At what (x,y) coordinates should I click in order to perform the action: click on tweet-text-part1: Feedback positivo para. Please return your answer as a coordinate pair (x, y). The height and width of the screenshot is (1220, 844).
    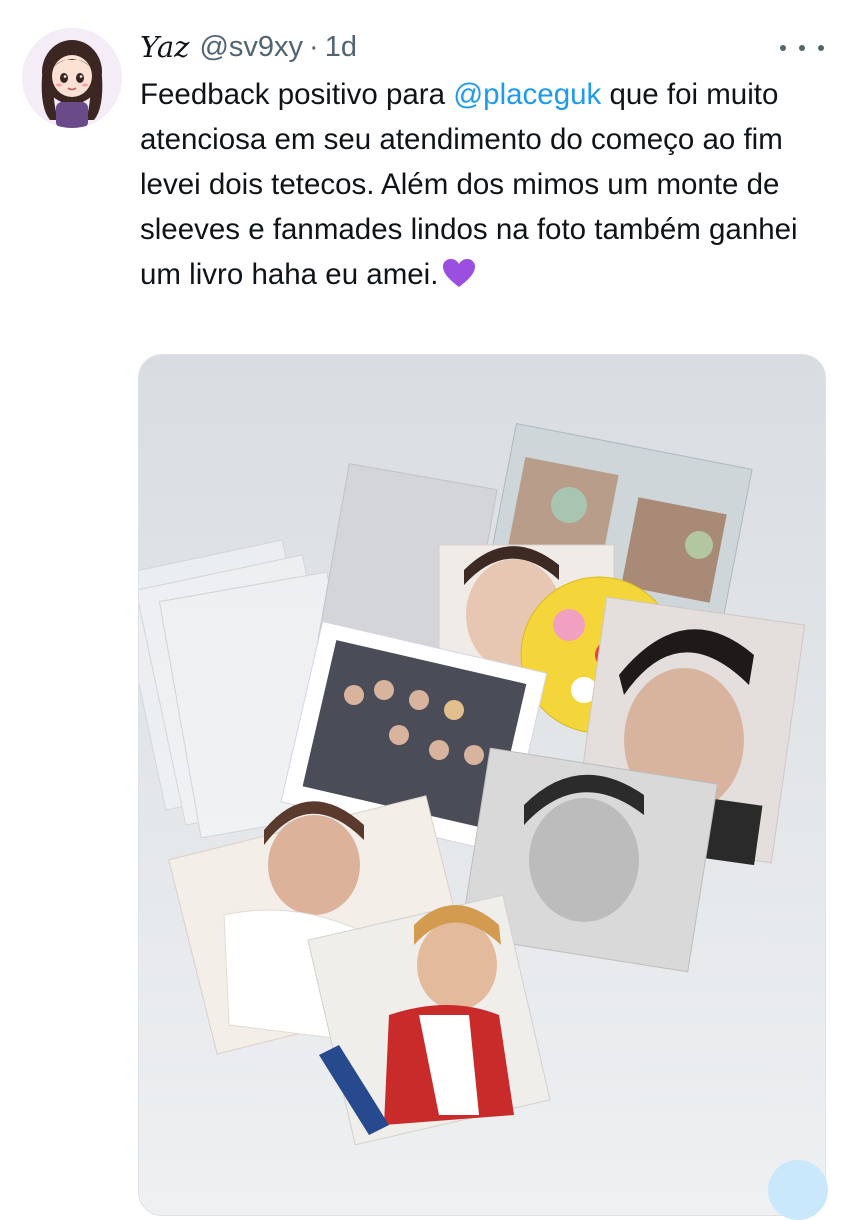
    Looking at the image, I should click on (297, 94).